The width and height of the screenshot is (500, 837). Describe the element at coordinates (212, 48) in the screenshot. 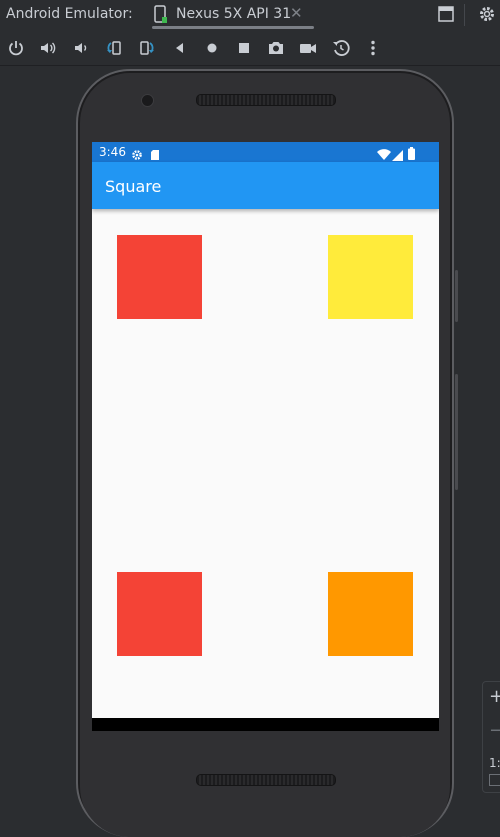

I see `home-icon` at that location.